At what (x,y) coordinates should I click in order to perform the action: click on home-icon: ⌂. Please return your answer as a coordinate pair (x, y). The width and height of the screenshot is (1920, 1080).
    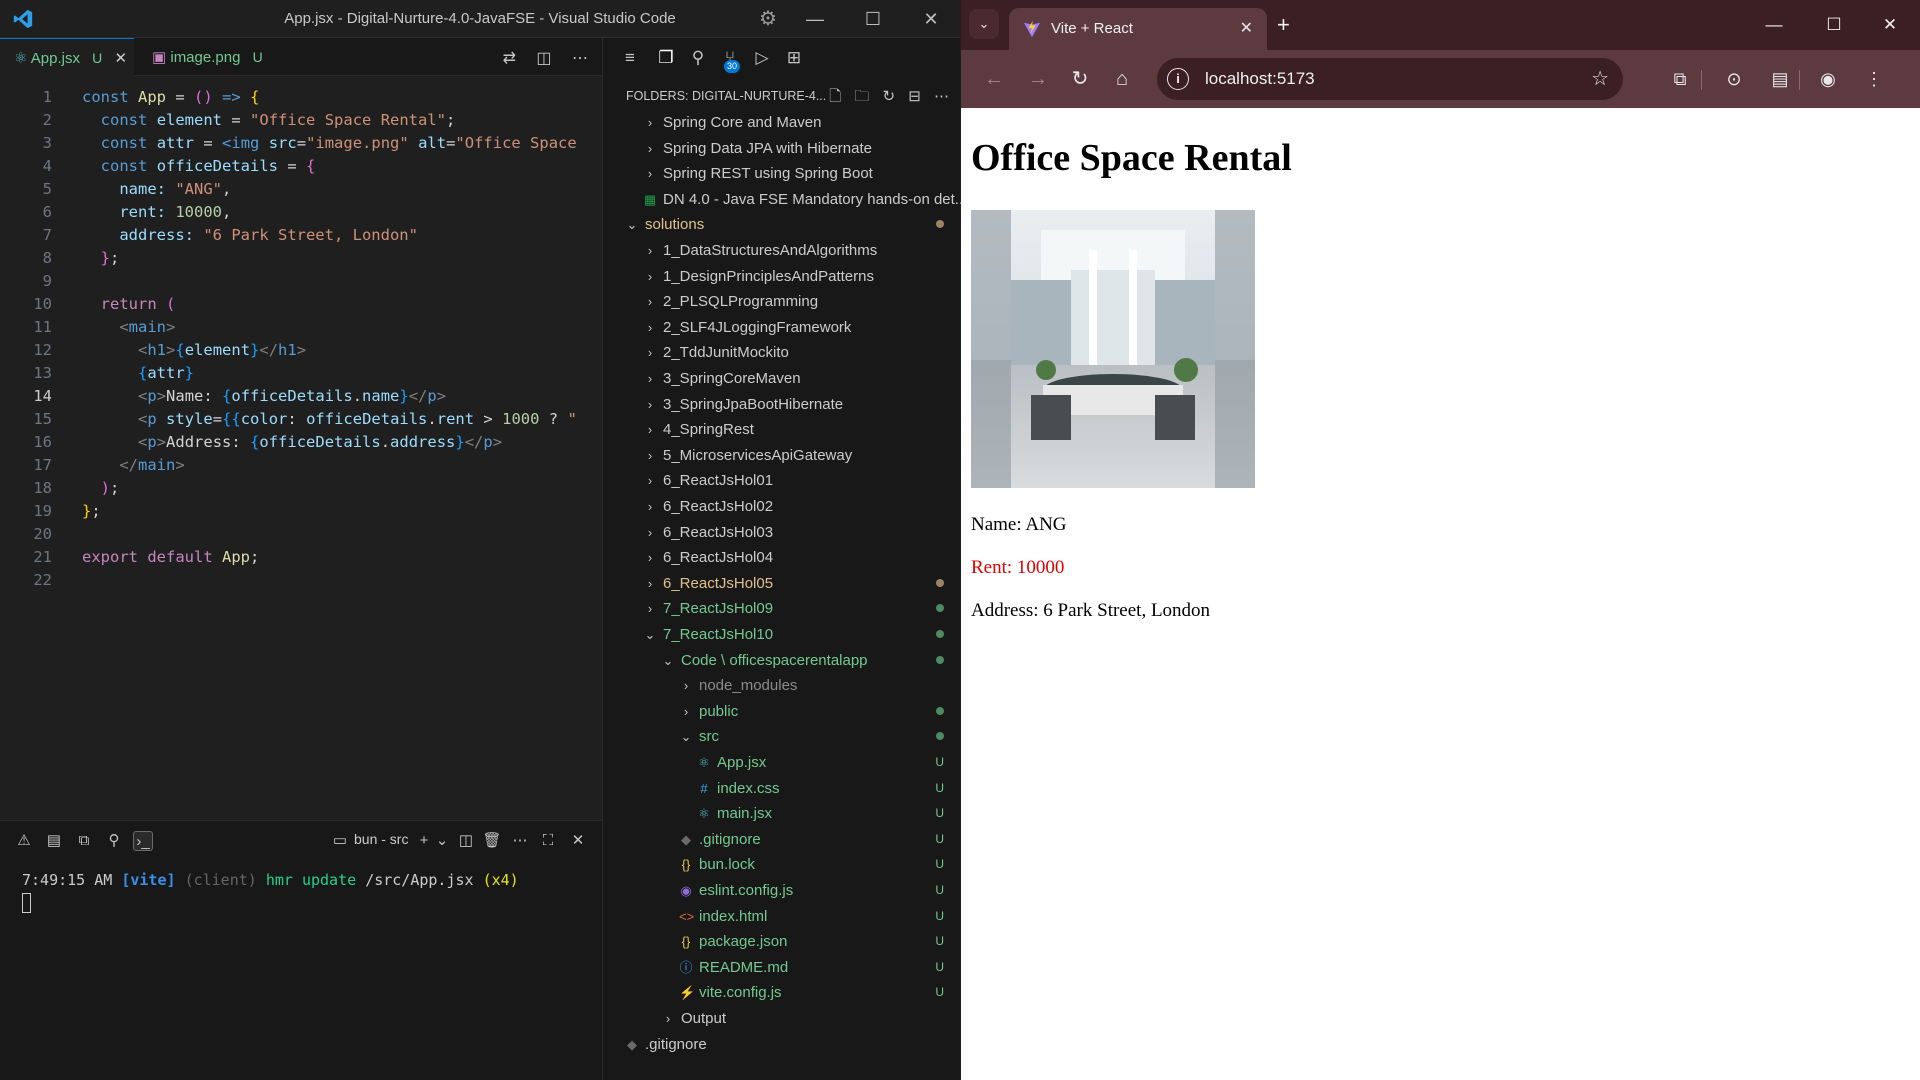
    Looking at the image, I should click on (1122, 79).